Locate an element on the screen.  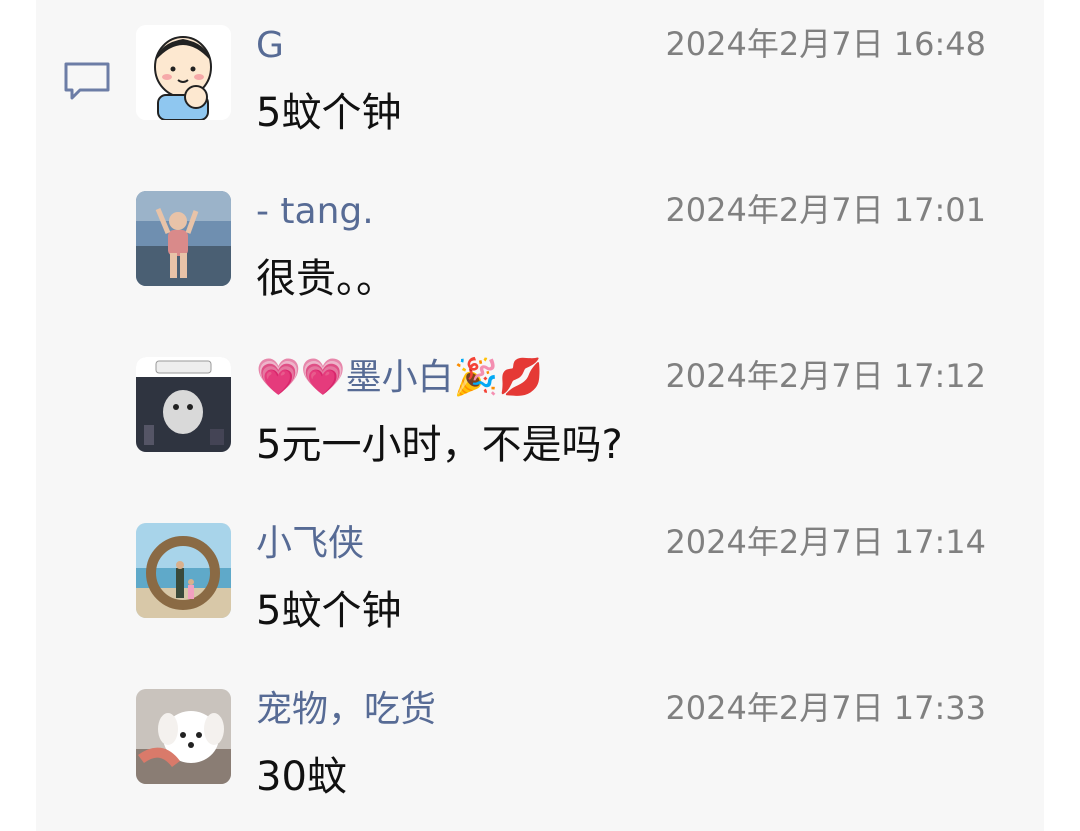
commenter-name: 宠物，吃货 is located at coordinates (346, 710).